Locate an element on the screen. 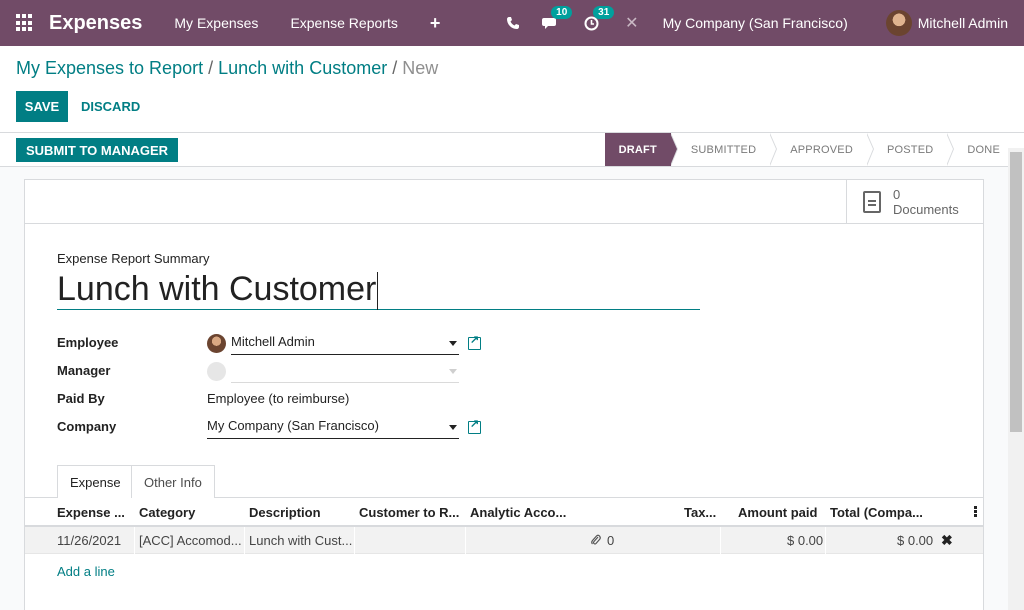 The height and width of the screenshot is (610, 1024). stage-posted: POSTED is located at coordinates (911, 149).